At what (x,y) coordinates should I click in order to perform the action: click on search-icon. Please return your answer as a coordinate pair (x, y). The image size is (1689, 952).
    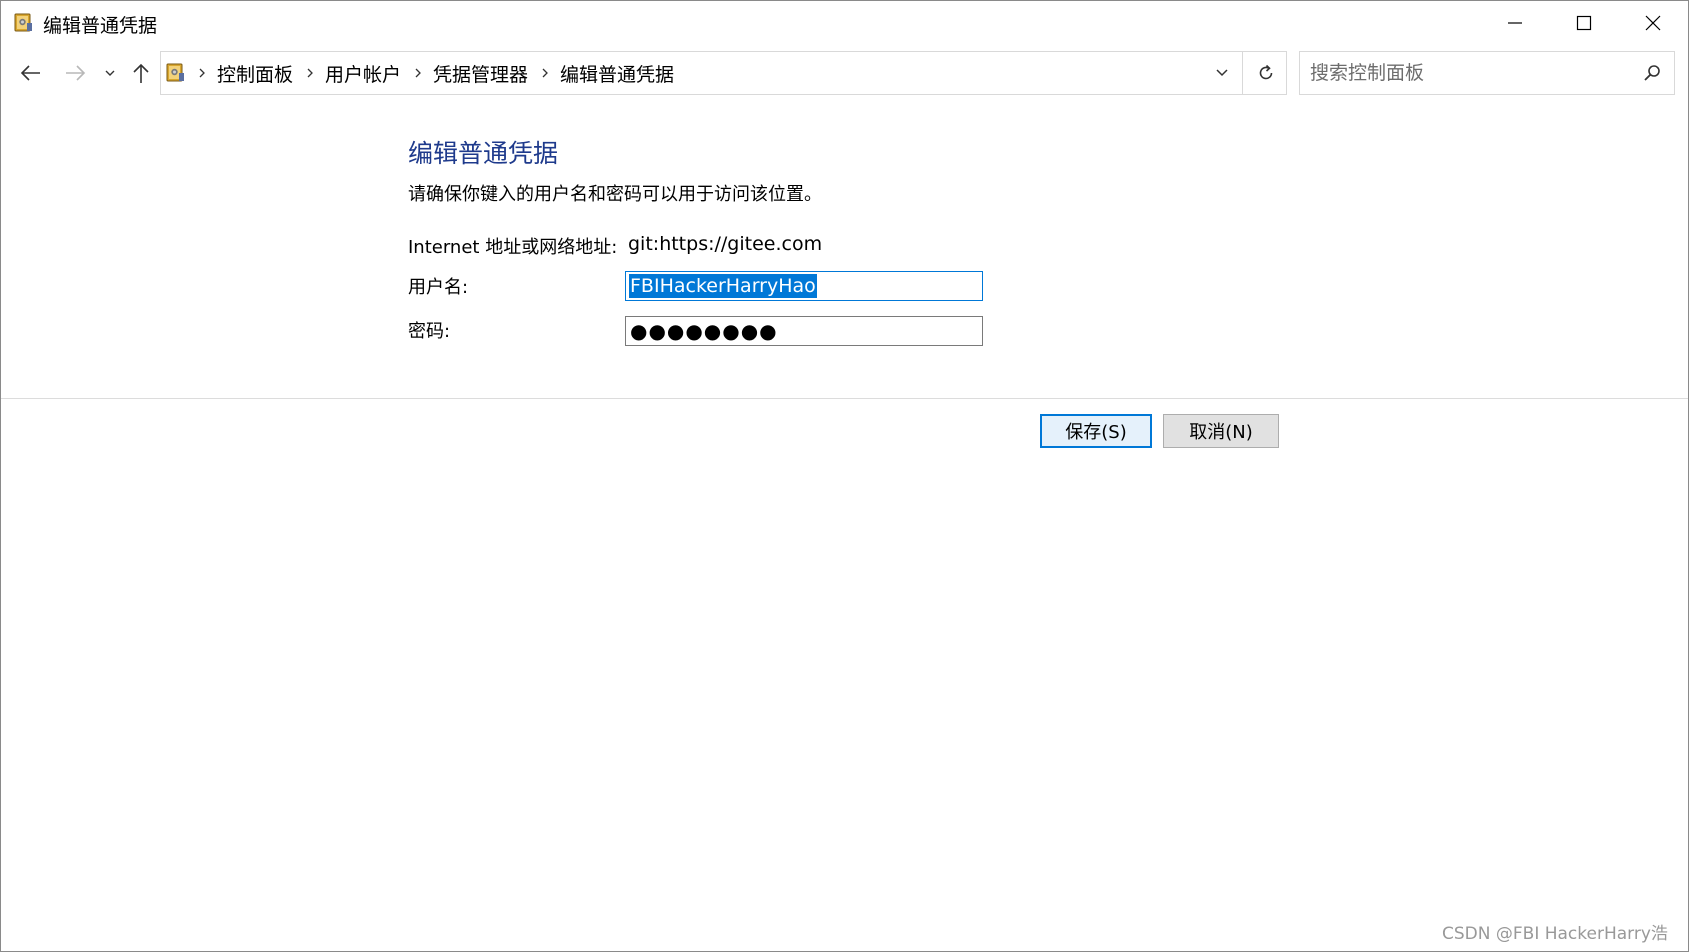
    Looking at the image, I should click on (1652, 73).